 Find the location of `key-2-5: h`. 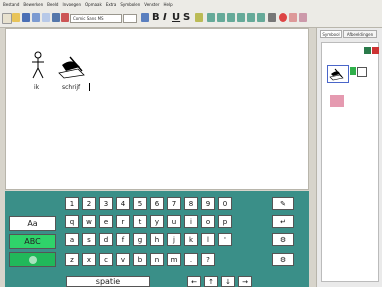

key-2-5: h is located at coordinates (157, 239).